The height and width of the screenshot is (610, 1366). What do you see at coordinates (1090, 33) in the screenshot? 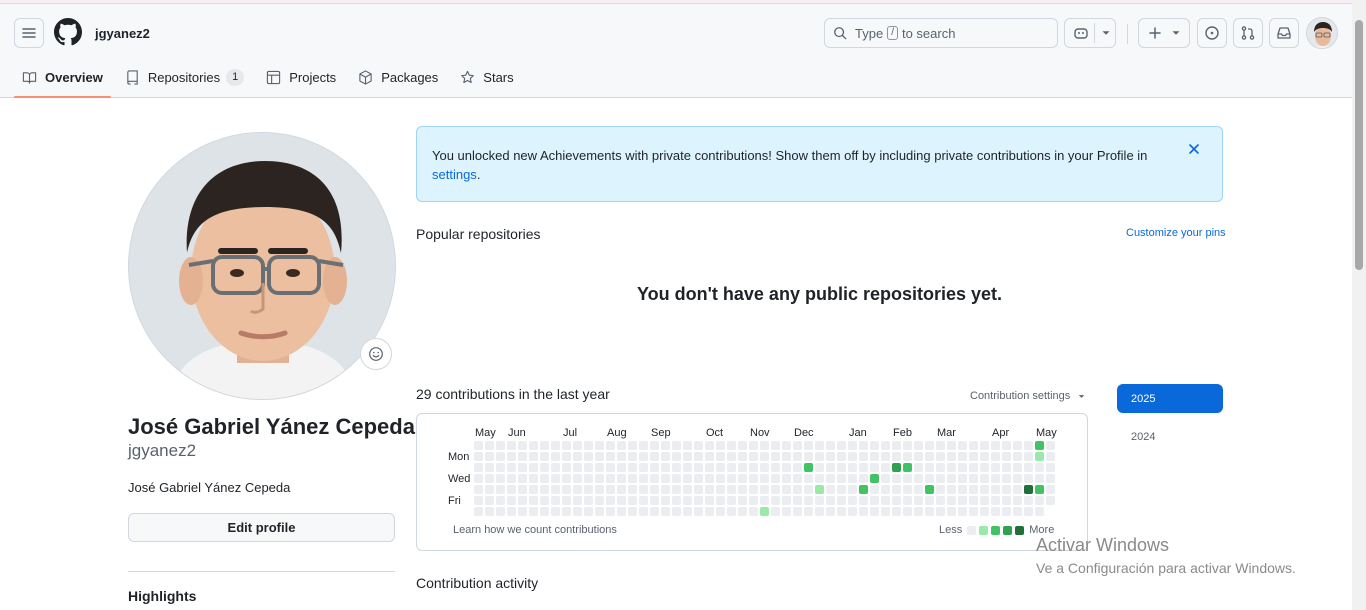
I see `copilot-button` at bounding box center [1090, 33].